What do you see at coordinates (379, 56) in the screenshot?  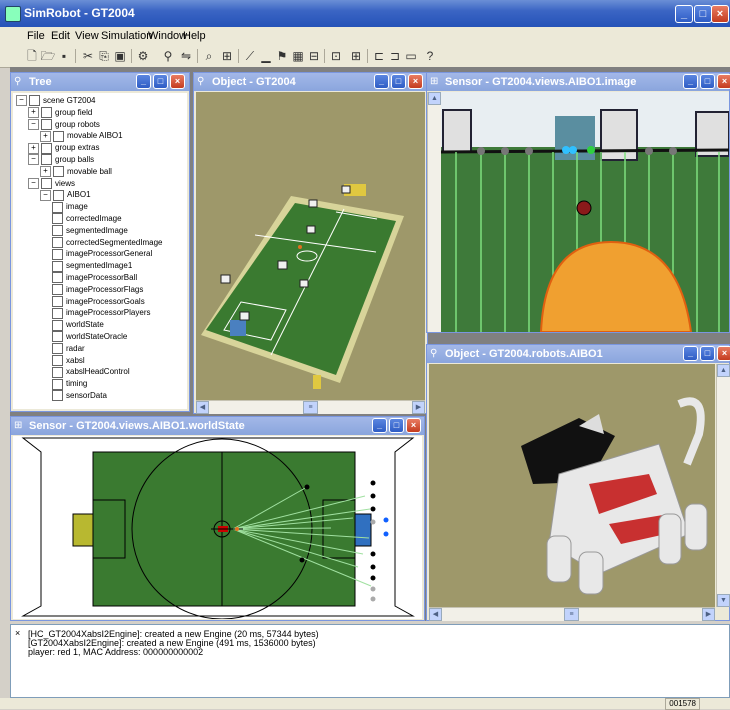 I see `cascade-icon: ⊏` at bounding box center [379, 56].